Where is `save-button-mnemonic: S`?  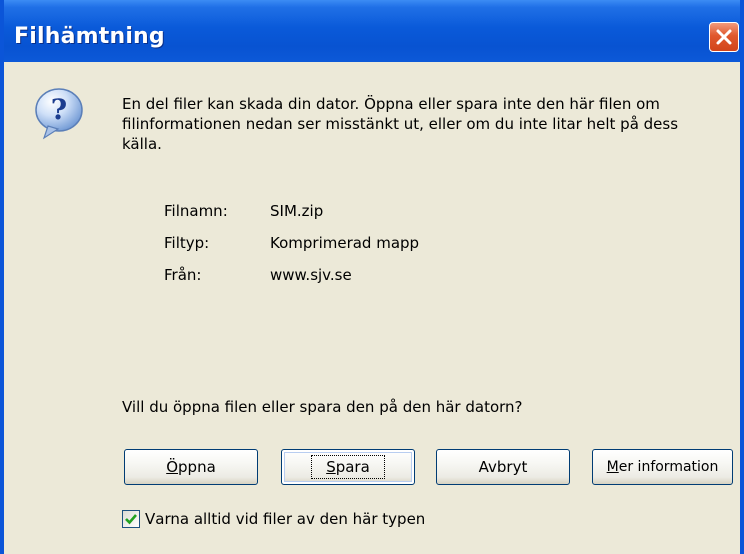 save-button-mnemonic: S is located at coordinates (331, 467).